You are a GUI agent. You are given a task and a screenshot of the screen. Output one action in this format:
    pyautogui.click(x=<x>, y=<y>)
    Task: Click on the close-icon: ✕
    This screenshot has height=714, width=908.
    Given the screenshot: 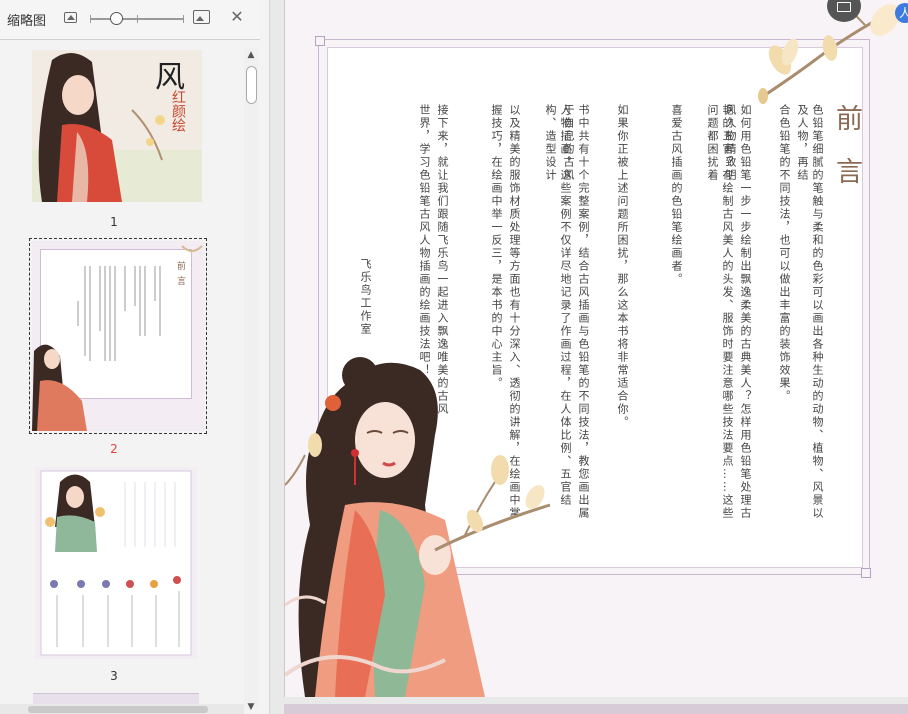 What is the action you would take?
    pyautogui.click(x=237, y=17)
    